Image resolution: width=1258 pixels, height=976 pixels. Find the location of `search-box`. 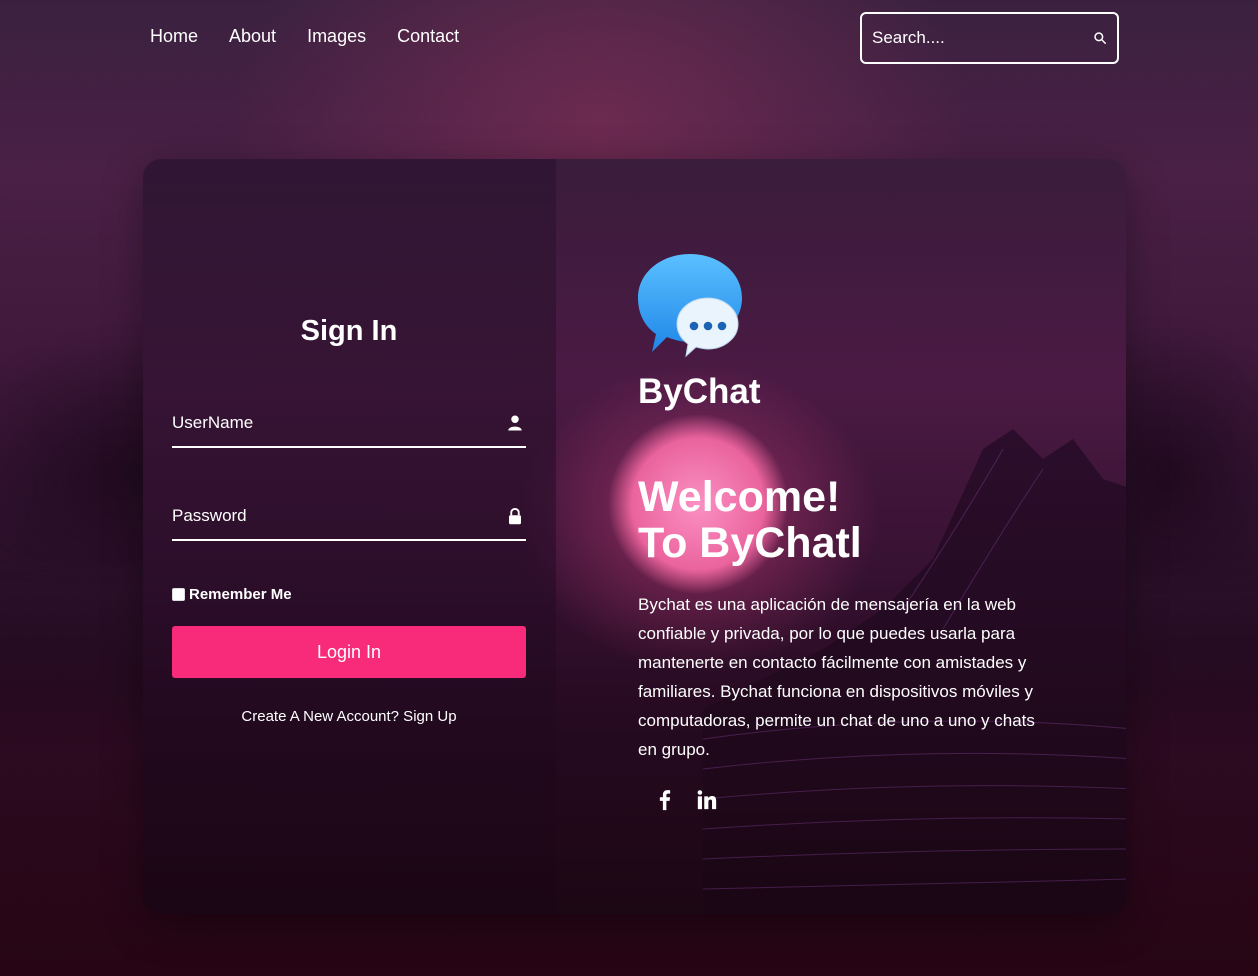

search-box is located at coordinates (989, 38).